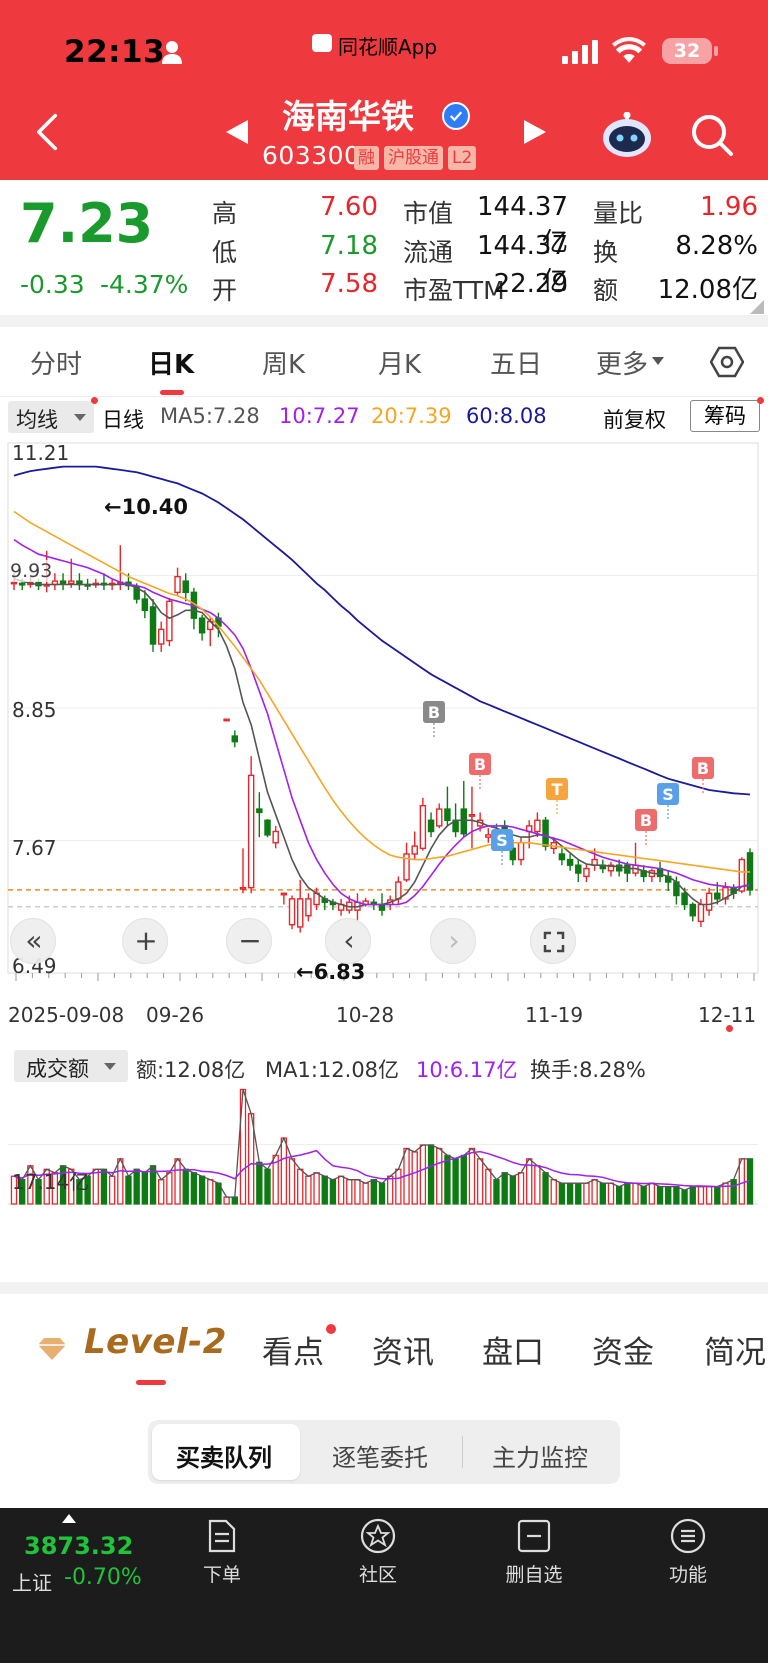 Image resolution: width=768 pixels, height=1663 pixels. What do you see at coordinates (534, 1536) in the screenshot?
I see `remove-watchlist-icon` at bounding box center [534, 1536].